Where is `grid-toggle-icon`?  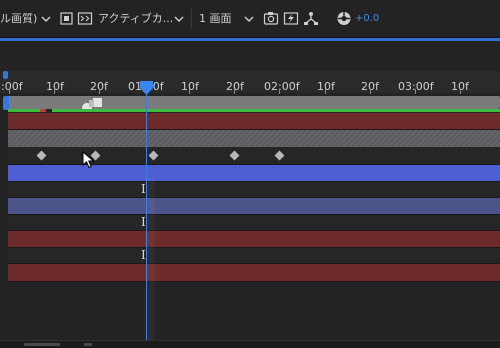
grid-toggle-icon is located at coordinates (67, 18).